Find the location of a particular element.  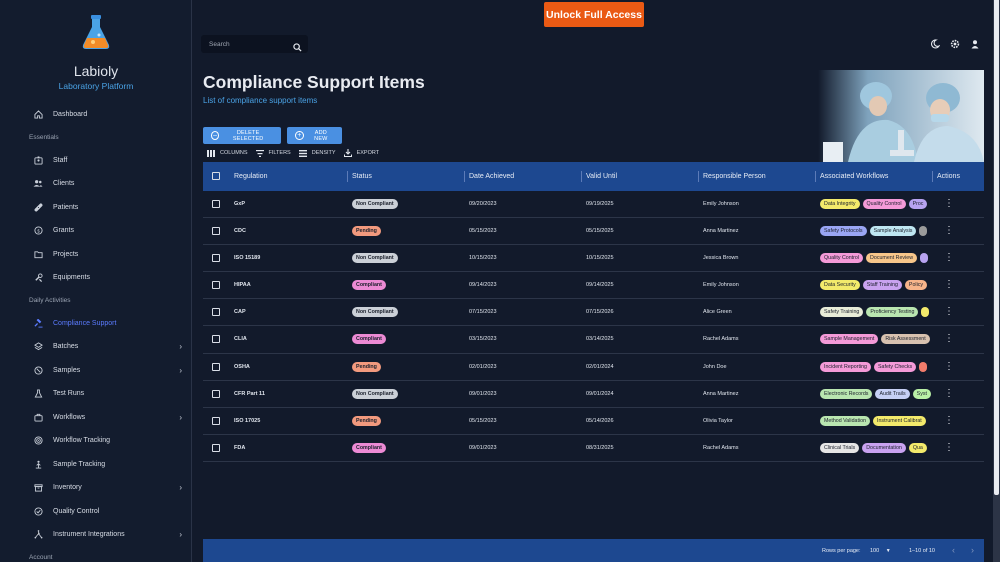

tools-icon is located at coordinates (38, 278).